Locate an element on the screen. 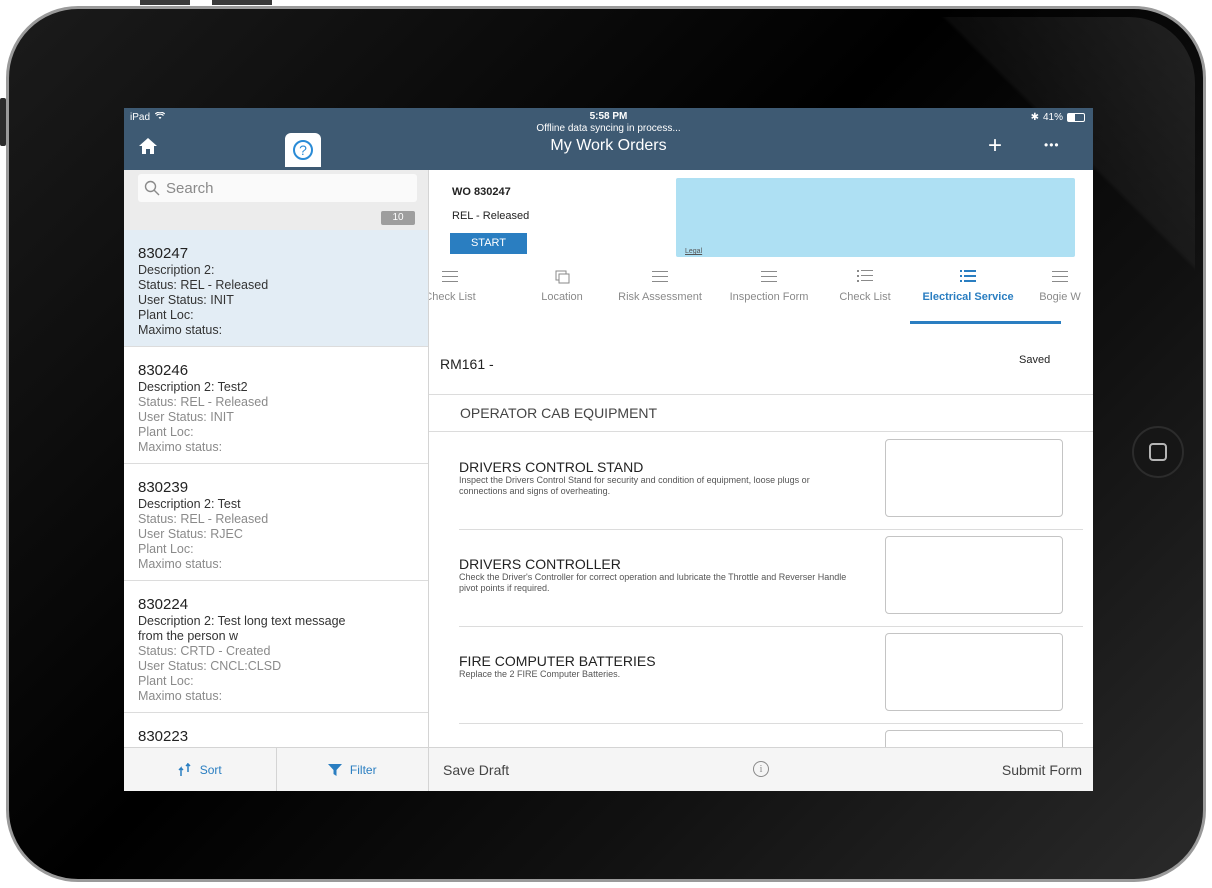 The width and height of the screenshot is (1212, 888). sort-button: Sort is located at coordinates (200, 769).